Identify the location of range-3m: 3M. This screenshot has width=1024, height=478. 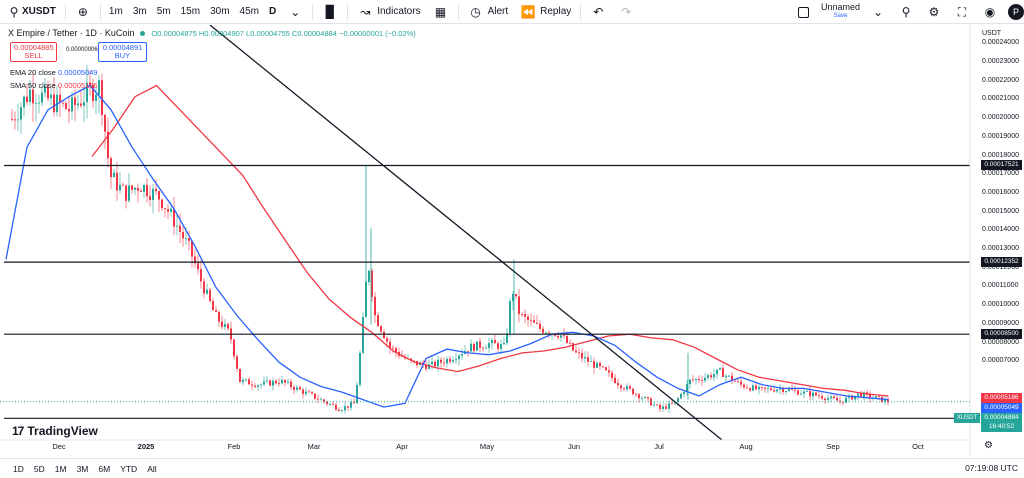
(83, 469).